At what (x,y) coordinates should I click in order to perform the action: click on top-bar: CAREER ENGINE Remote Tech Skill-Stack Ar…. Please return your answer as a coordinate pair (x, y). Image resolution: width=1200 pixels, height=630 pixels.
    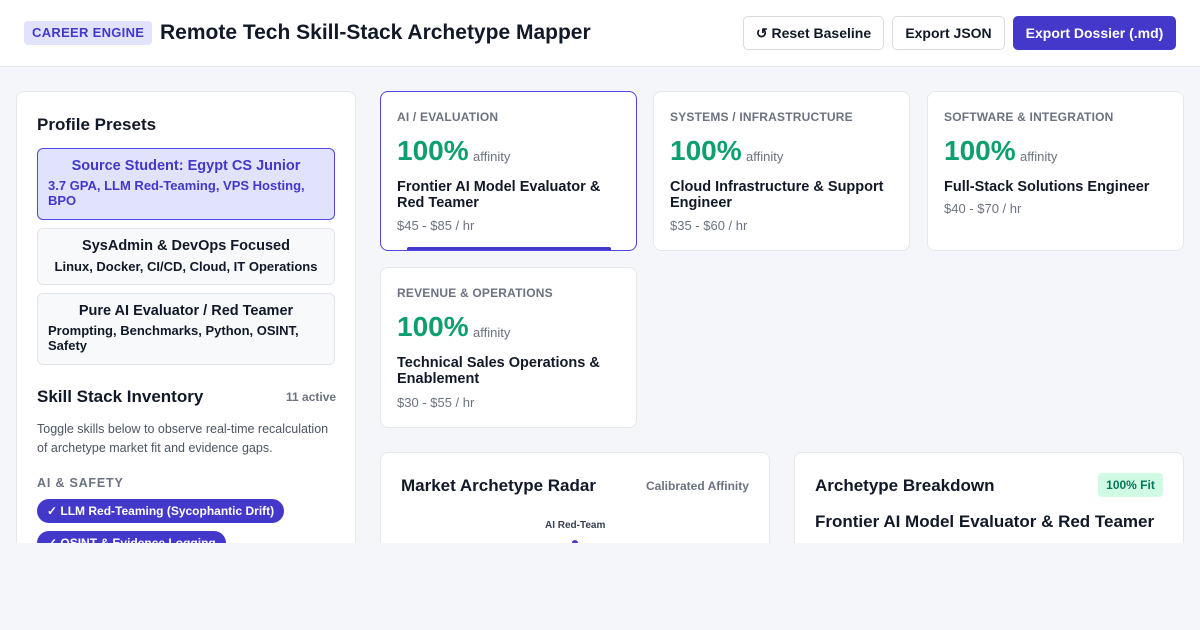
    Looking at the image, I should click on (600, 33).